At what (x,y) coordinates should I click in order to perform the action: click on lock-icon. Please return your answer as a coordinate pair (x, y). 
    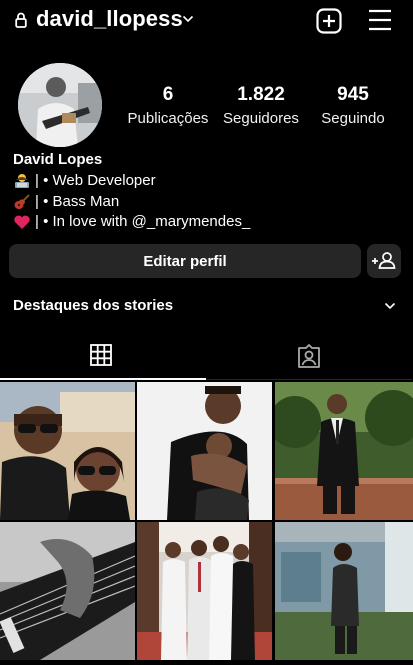
    Looking at the image, I should click on (21, 20).